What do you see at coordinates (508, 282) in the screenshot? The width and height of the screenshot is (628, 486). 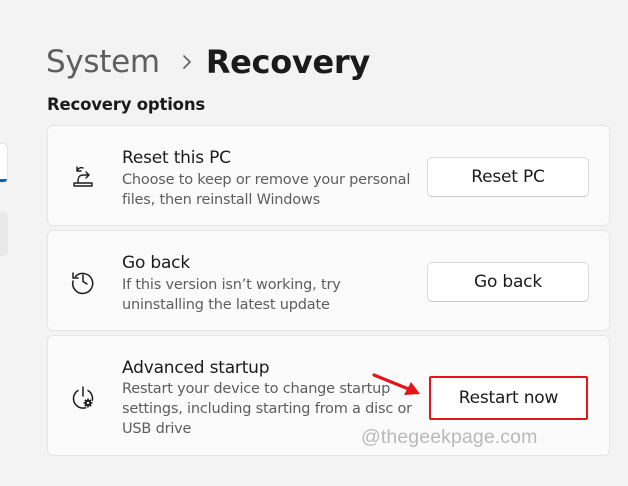 I see `go-back-button: Go back` at bounding box center [508, 282].